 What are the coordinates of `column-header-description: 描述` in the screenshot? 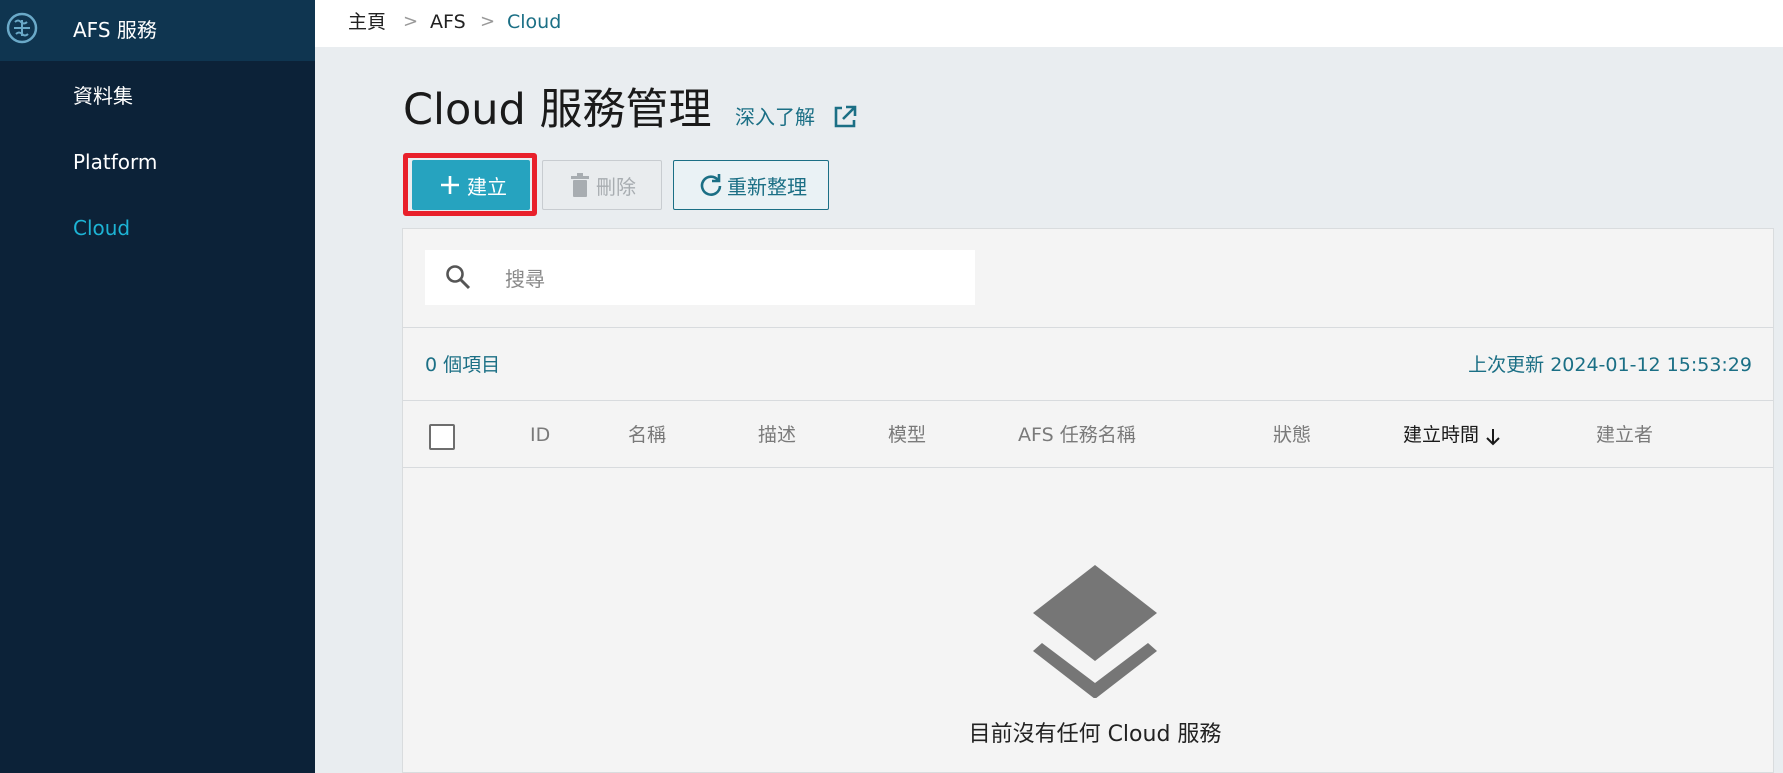 It's located at (777, 435).